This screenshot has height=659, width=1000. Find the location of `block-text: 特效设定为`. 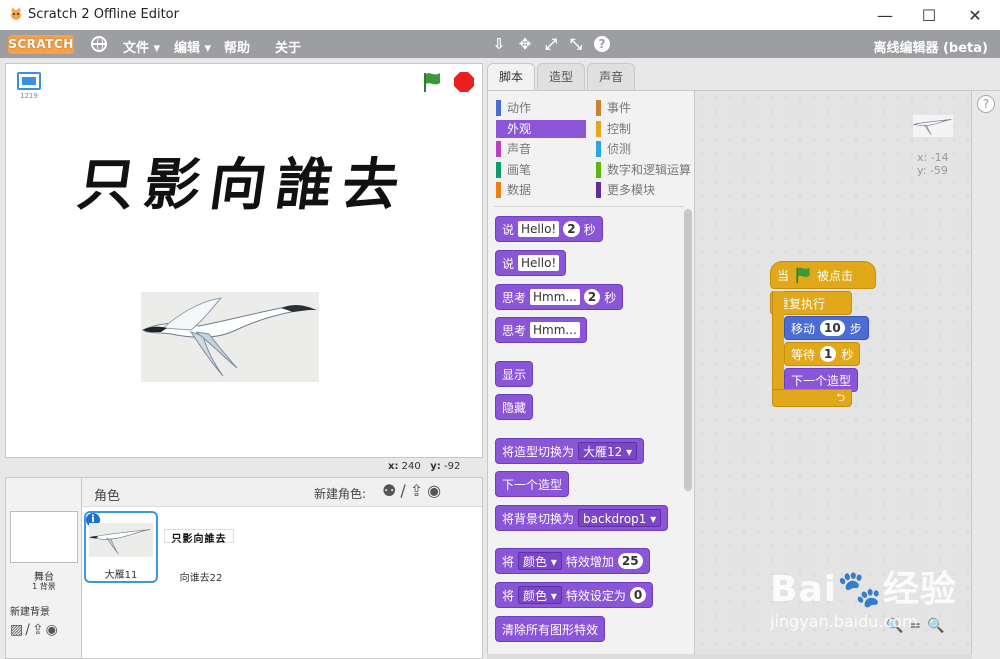

block-text: 特效设定为 is located at coordinates (595, 595).